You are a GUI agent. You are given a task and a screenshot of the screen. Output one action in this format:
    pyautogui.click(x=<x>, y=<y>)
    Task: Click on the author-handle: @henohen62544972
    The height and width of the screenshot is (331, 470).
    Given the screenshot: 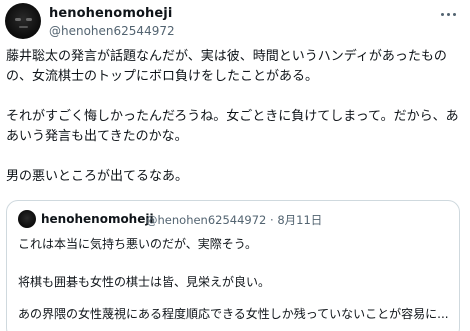 What is the action you would take?
    pyautogui.click(x=112, y=31)
    